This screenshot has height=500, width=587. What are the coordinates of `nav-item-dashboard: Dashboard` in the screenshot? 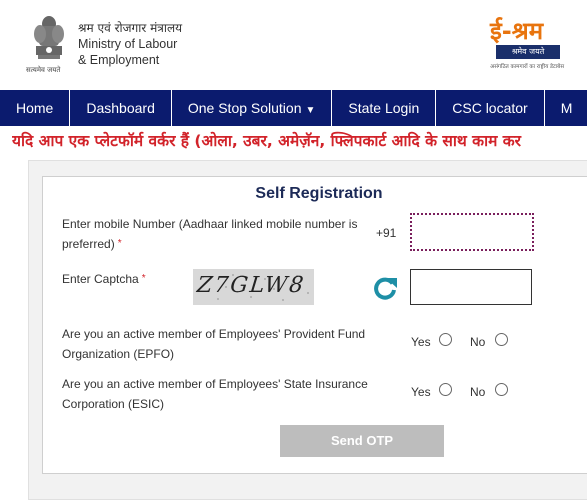 It's located at (121, 108).